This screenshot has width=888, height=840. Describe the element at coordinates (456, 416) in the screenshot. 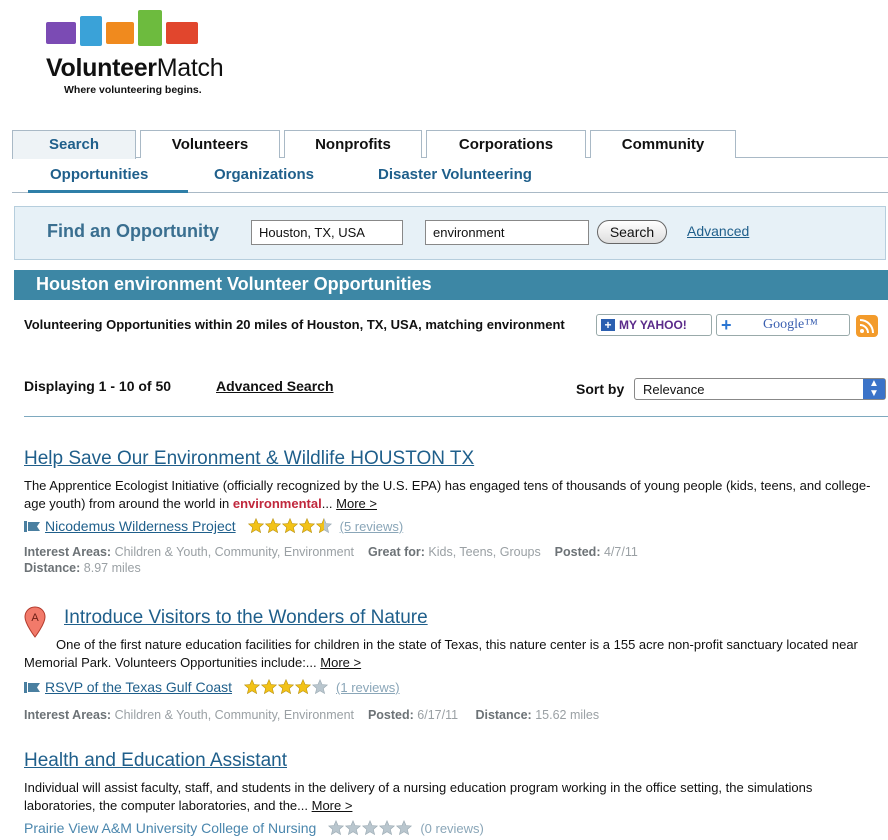

I see `listing-divider` at that location.